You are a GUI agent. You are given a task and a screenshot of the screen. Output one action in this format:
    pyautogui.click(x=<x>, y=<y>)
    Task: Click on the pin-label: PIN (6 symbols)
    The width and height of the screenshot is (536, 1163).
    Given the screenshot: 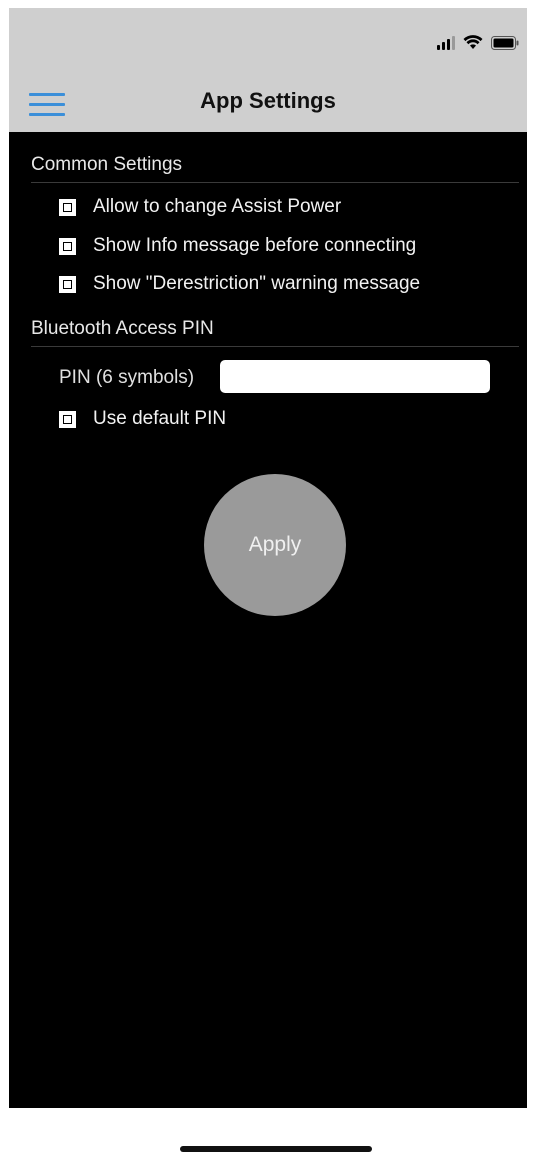 What is the action you would take?
    pyautogui.click(x=127, y=377)
    